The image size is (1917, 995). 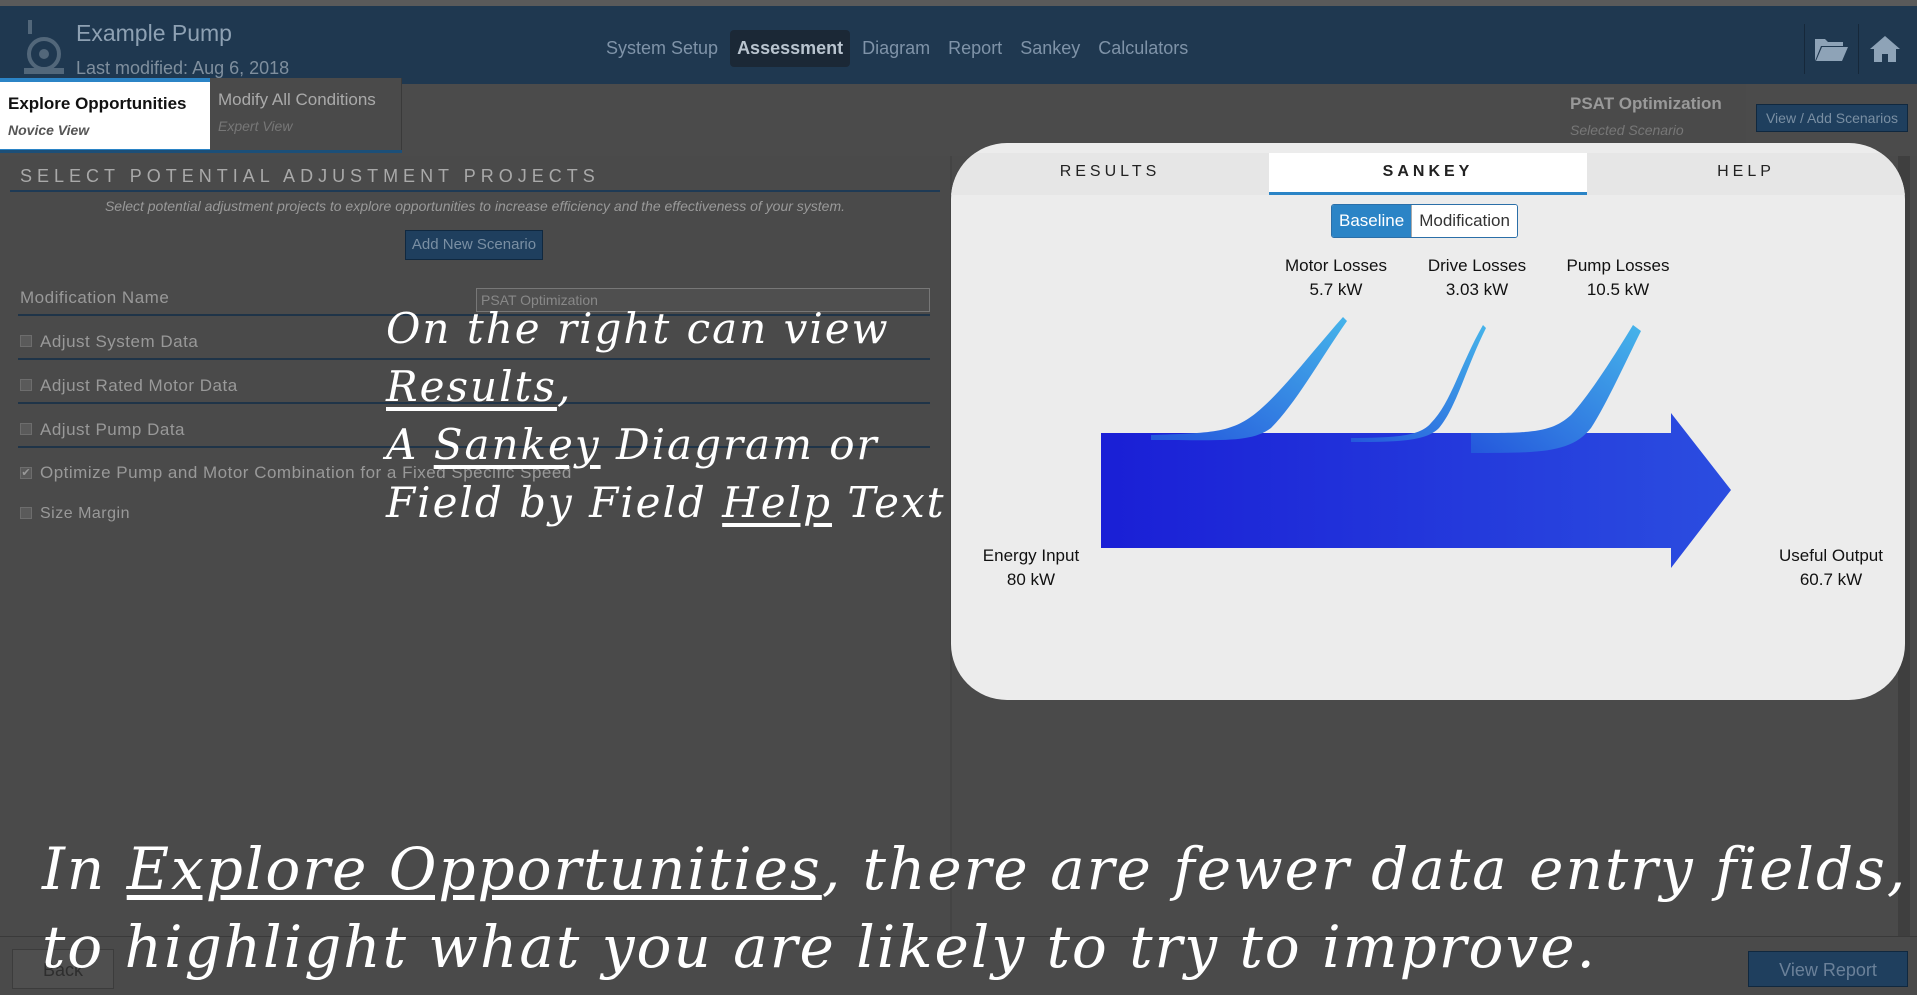 What do you see at coordinates (97, 103) in the screenshot?
I see `tab-explore-label: Explore Opportunities` at bounding box center [97, 103].